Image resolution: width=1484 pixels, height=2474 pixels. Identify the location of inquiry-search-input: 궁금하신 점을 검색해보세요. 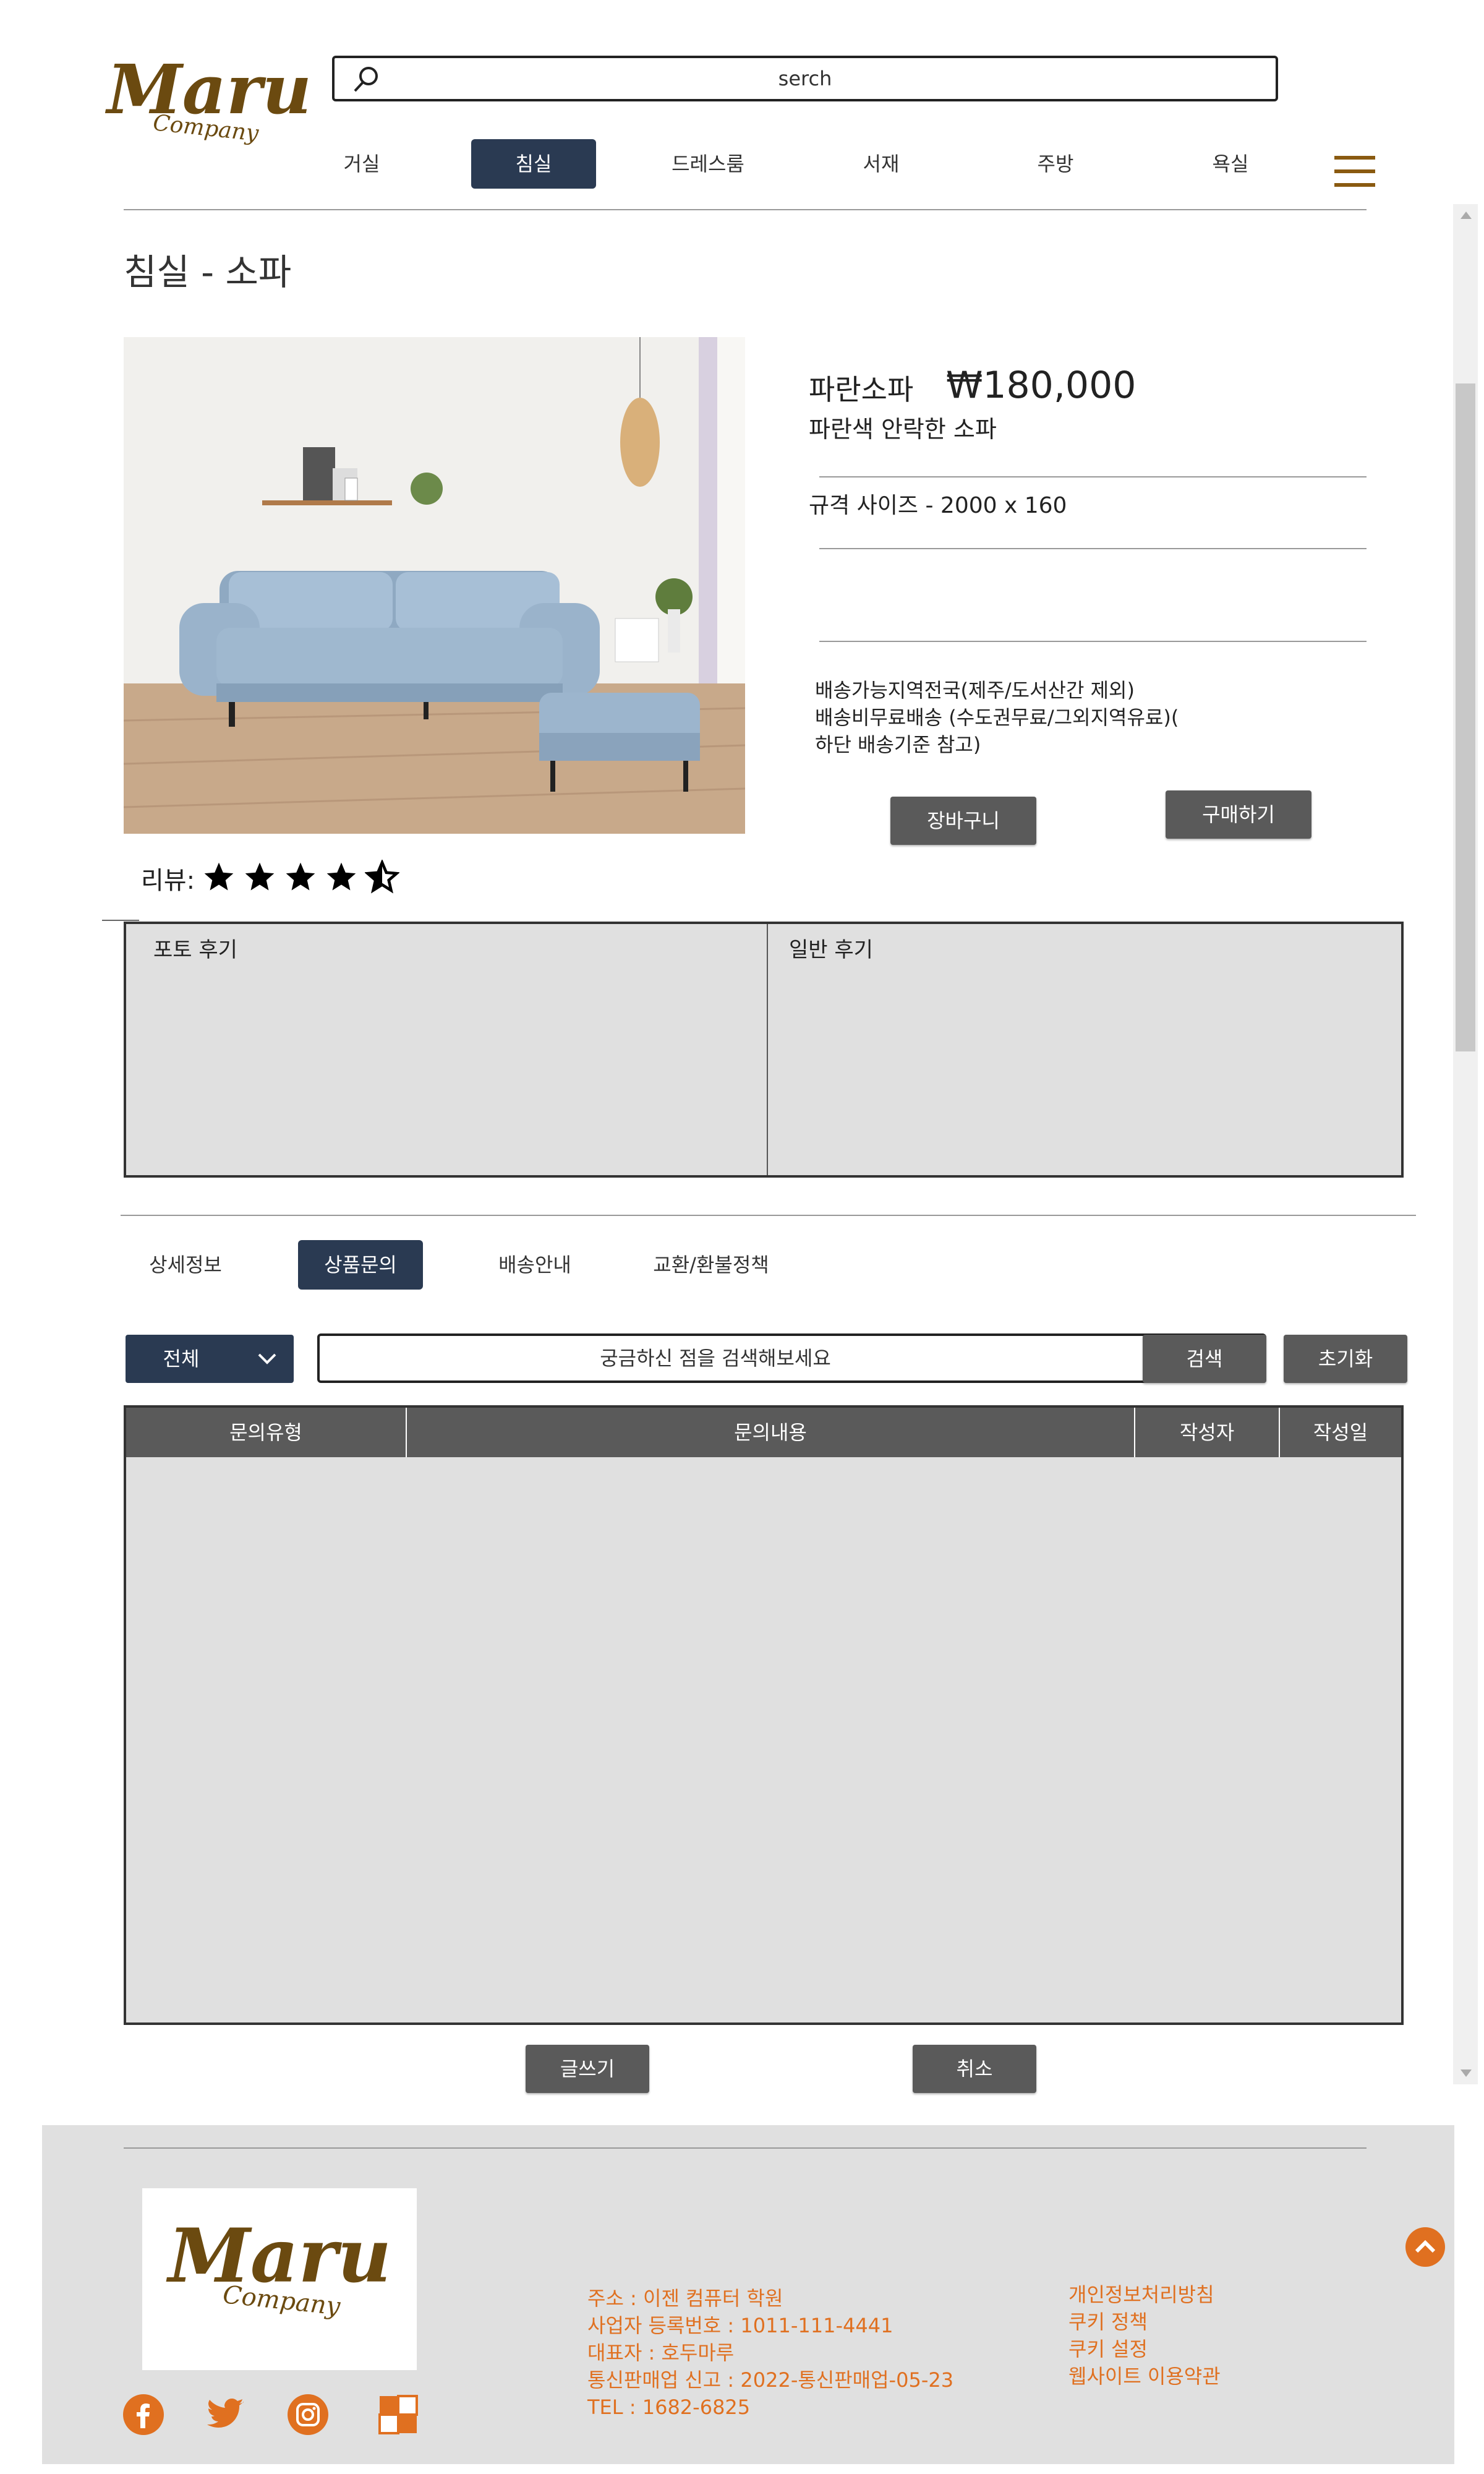
(791, 1358).